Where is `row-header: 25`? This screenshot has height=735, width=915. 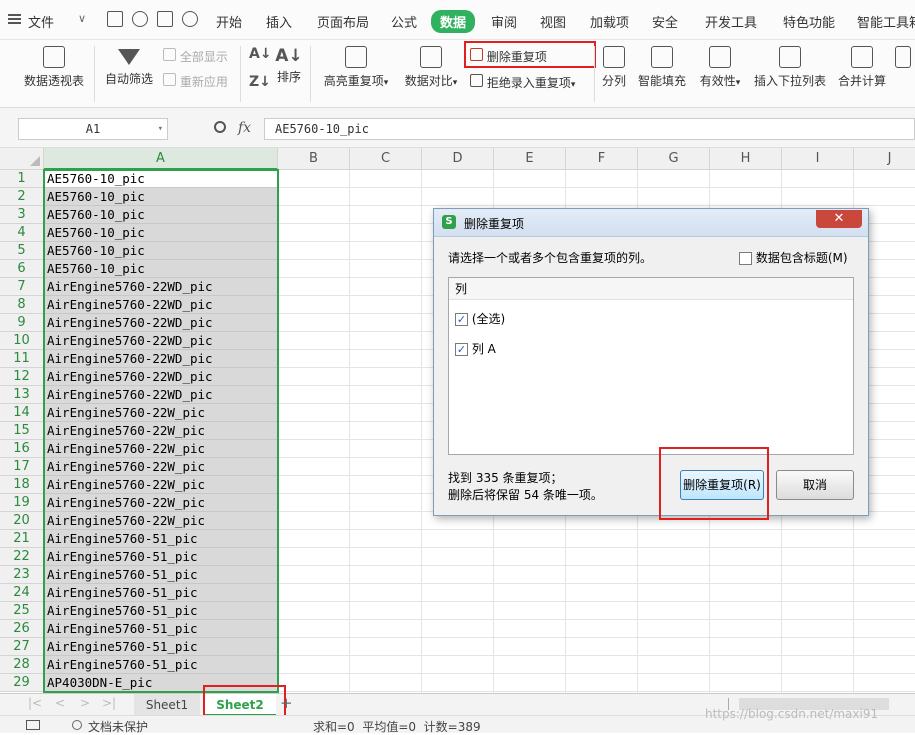 row-header: 25 is located at coordinates (22, 611).